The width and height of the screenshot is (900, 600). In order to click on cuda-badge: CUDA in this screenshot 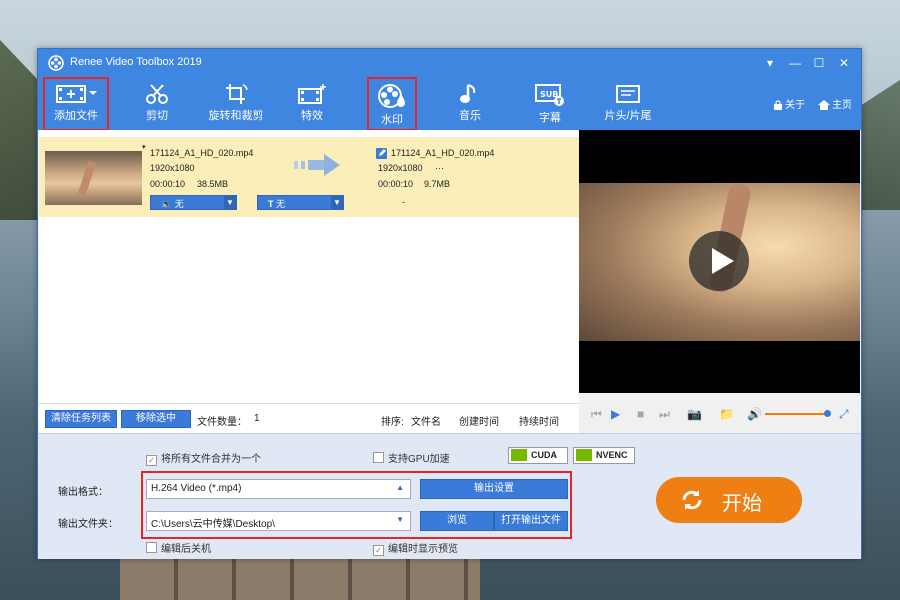, I will do `click(538, 455)`.